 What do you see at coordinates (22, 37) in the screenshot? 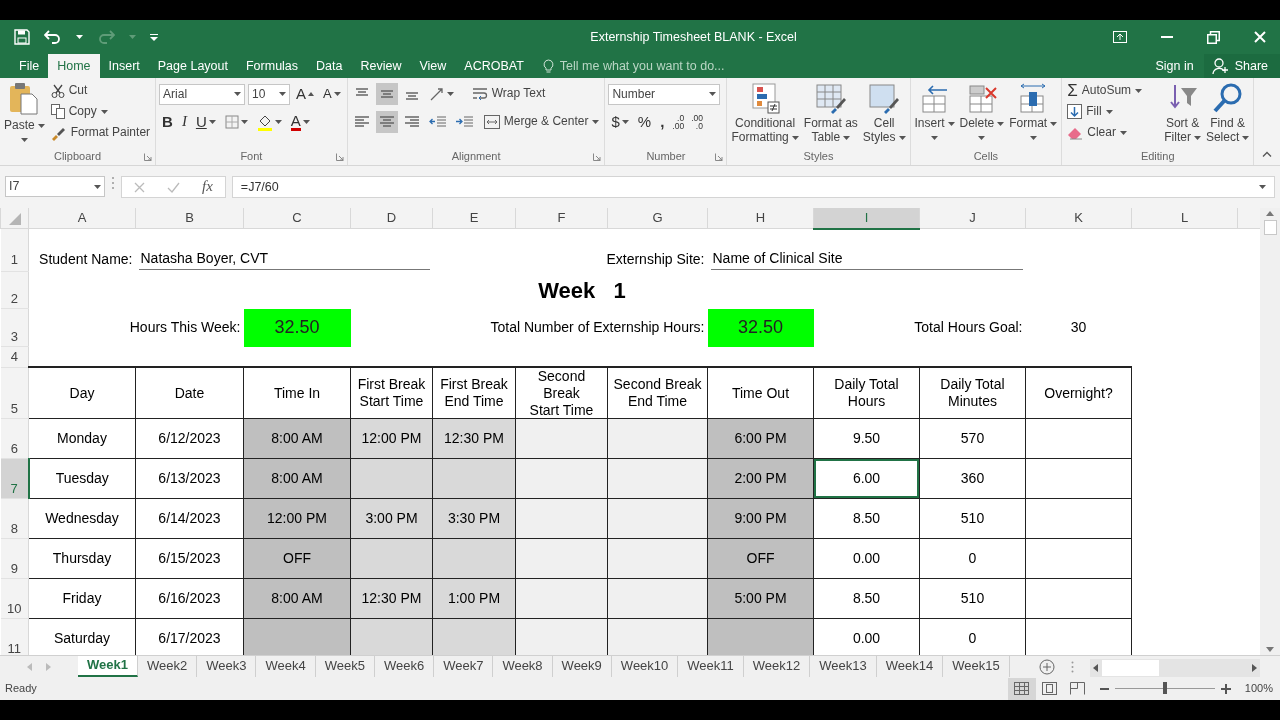
I see `save-icon` at bounding box center [22, 37].